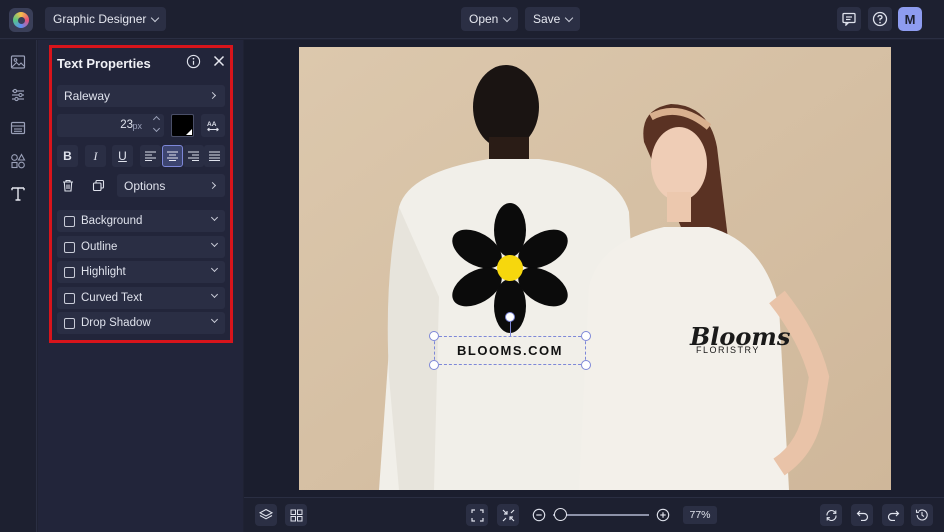  Describe the element at coordinates (586, 365) in the screenshot. I see `resize-handle-bottom-right` at that location.